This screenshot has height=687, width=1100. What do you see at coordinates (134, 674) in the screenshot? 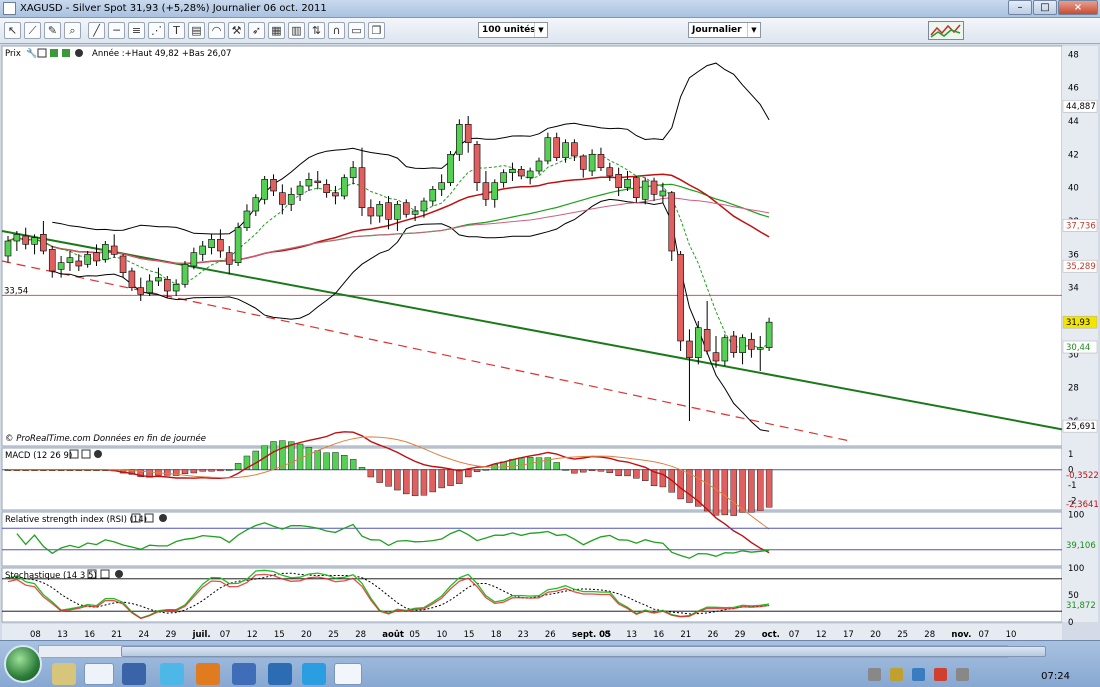
I see `explorer-app-icon` at bounding box center [134, 674].